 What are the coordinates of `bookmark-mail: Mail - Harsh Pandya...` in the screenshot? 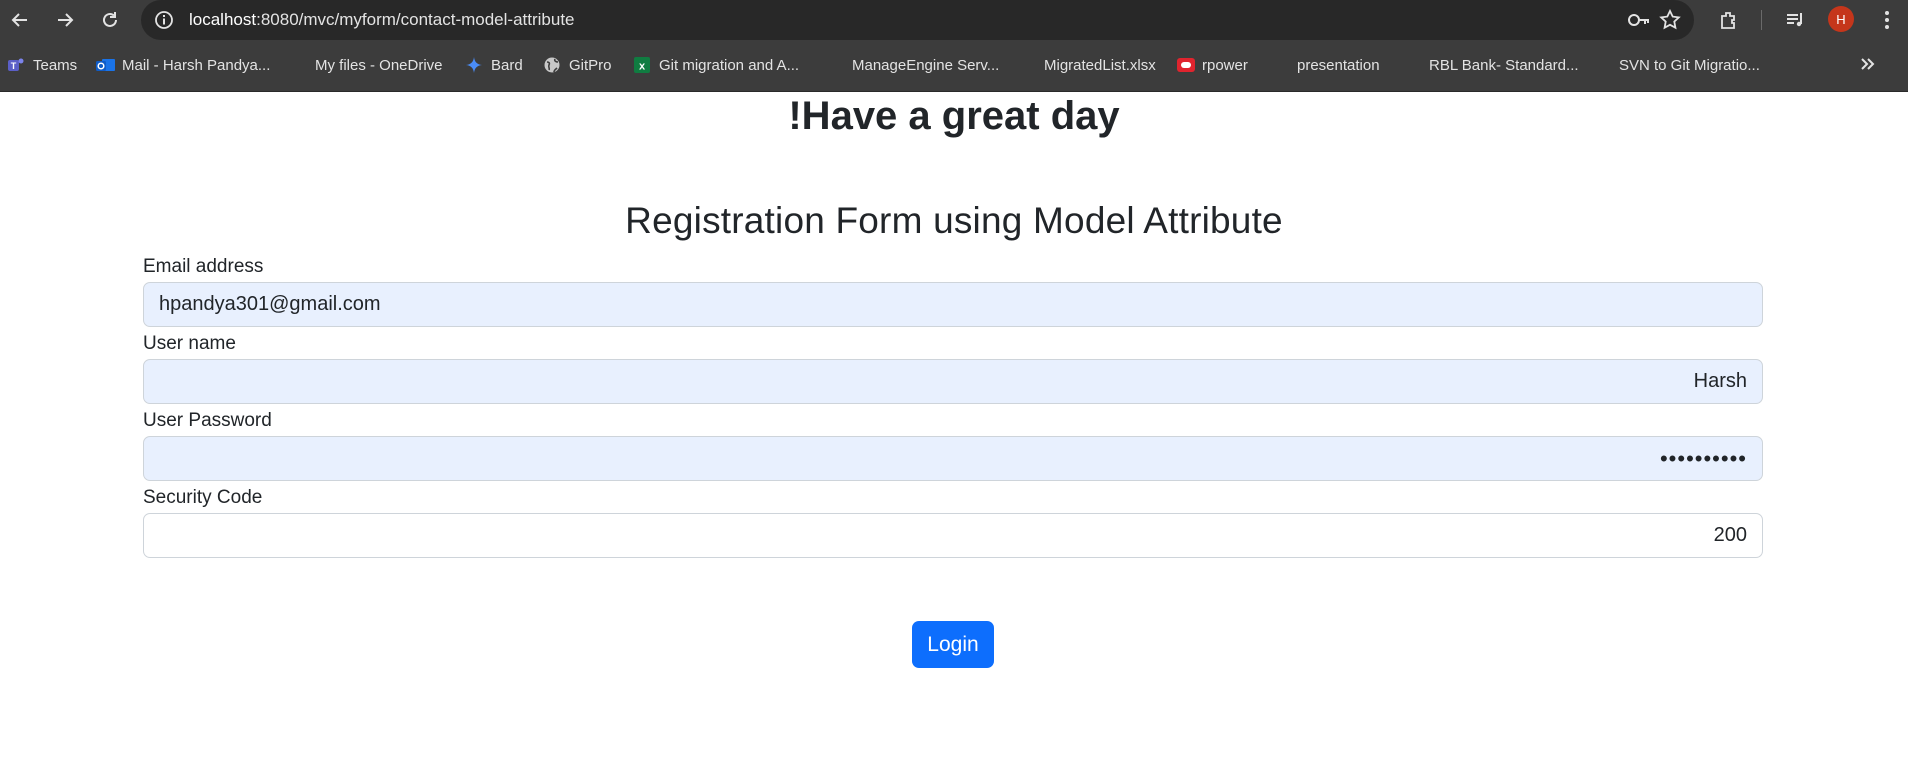 It's located at (183, 65).